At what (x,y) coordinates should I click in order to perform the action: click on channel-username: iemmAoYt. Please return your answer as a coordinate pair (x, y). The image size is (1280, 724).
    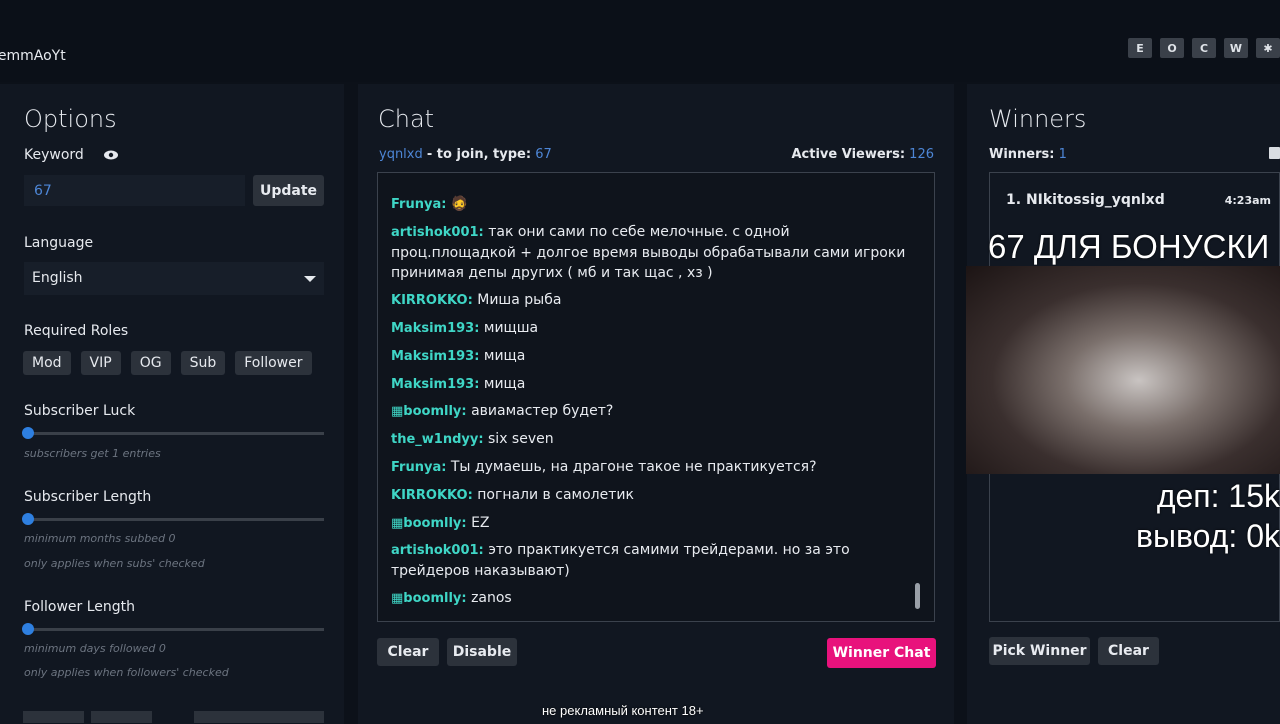
    Looking at the image, I should click on (33, 56).